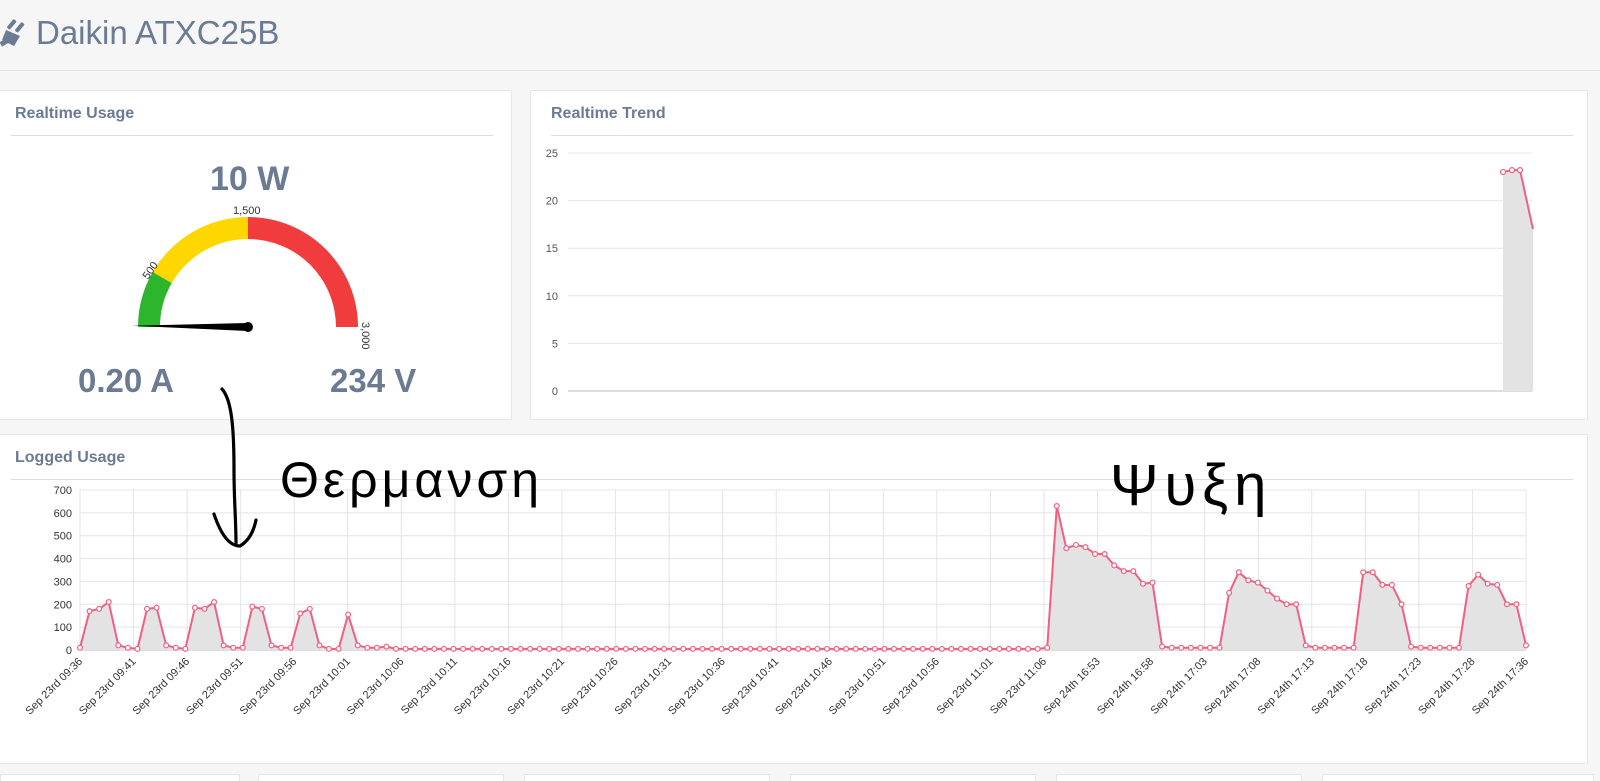 Image resolution: width=1600 pixels, height=781 pixels. Describe the element at coordinates (590, 687) in the screenshot. I see `logged-x-tick: Sep 23rd 10:26` at that location.